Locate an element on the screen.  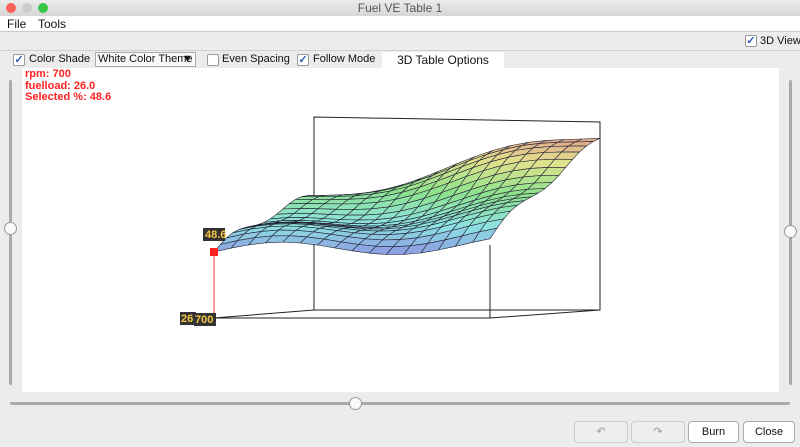
theme-value: White Color Theme is located at coordinates (145, 59).